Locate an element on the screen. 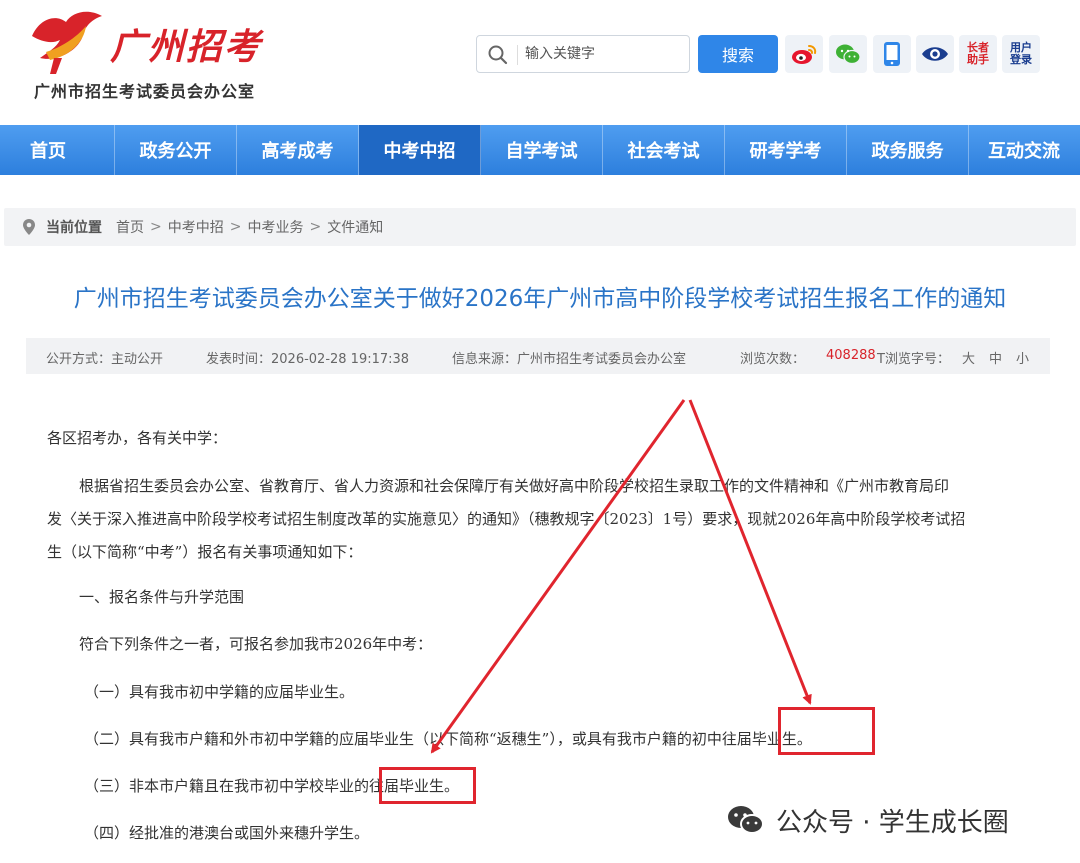 The width and height of the screenshot is (1080, 863). annotation-arrow-right is located at coordinates (750, 552).